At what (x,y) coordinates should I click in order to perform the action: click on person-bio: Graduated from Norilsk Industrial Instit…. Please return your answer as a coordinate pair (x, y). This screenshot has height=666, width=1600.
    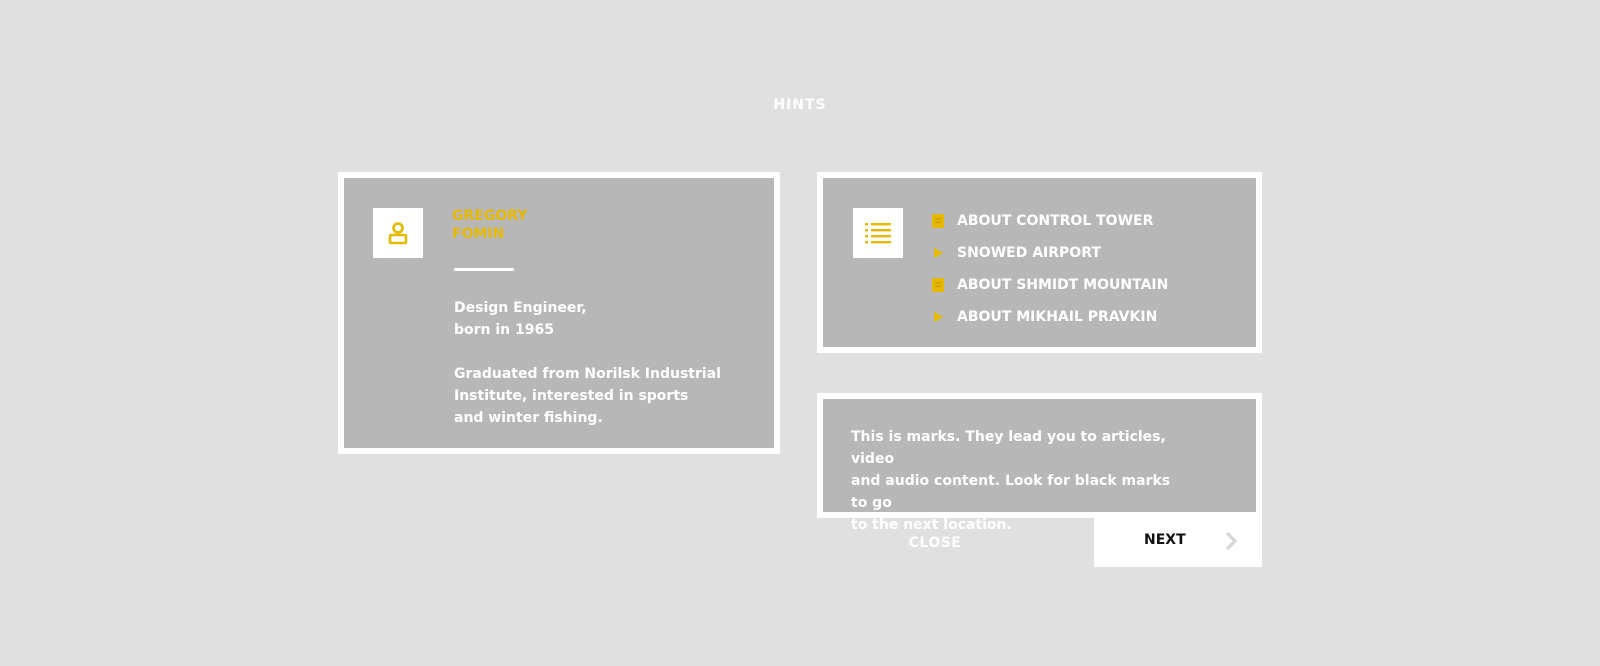
    Looking at the image, I should click on (604, 396).